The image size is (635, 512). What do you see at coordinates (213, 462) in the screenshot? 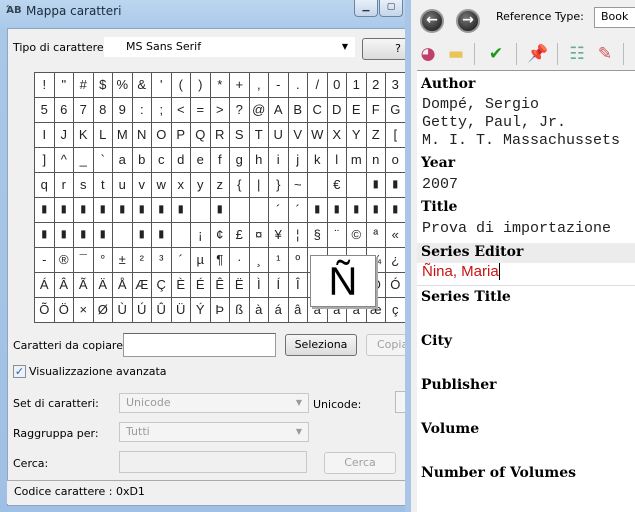
I see `search-input` at bounding box center [213, 462].